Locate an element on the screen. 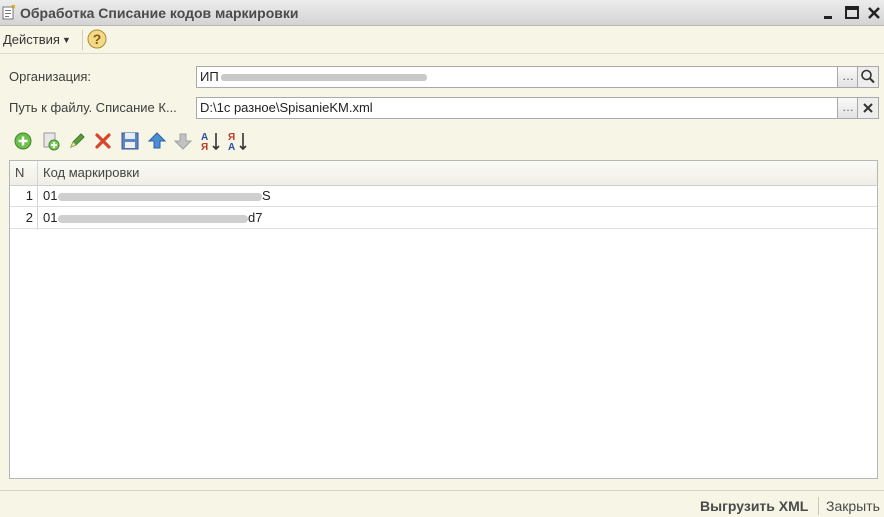 The image size is (884, 517). footer-bar: Выгрузить XML Закрыть is located at coordinates (442, 503).